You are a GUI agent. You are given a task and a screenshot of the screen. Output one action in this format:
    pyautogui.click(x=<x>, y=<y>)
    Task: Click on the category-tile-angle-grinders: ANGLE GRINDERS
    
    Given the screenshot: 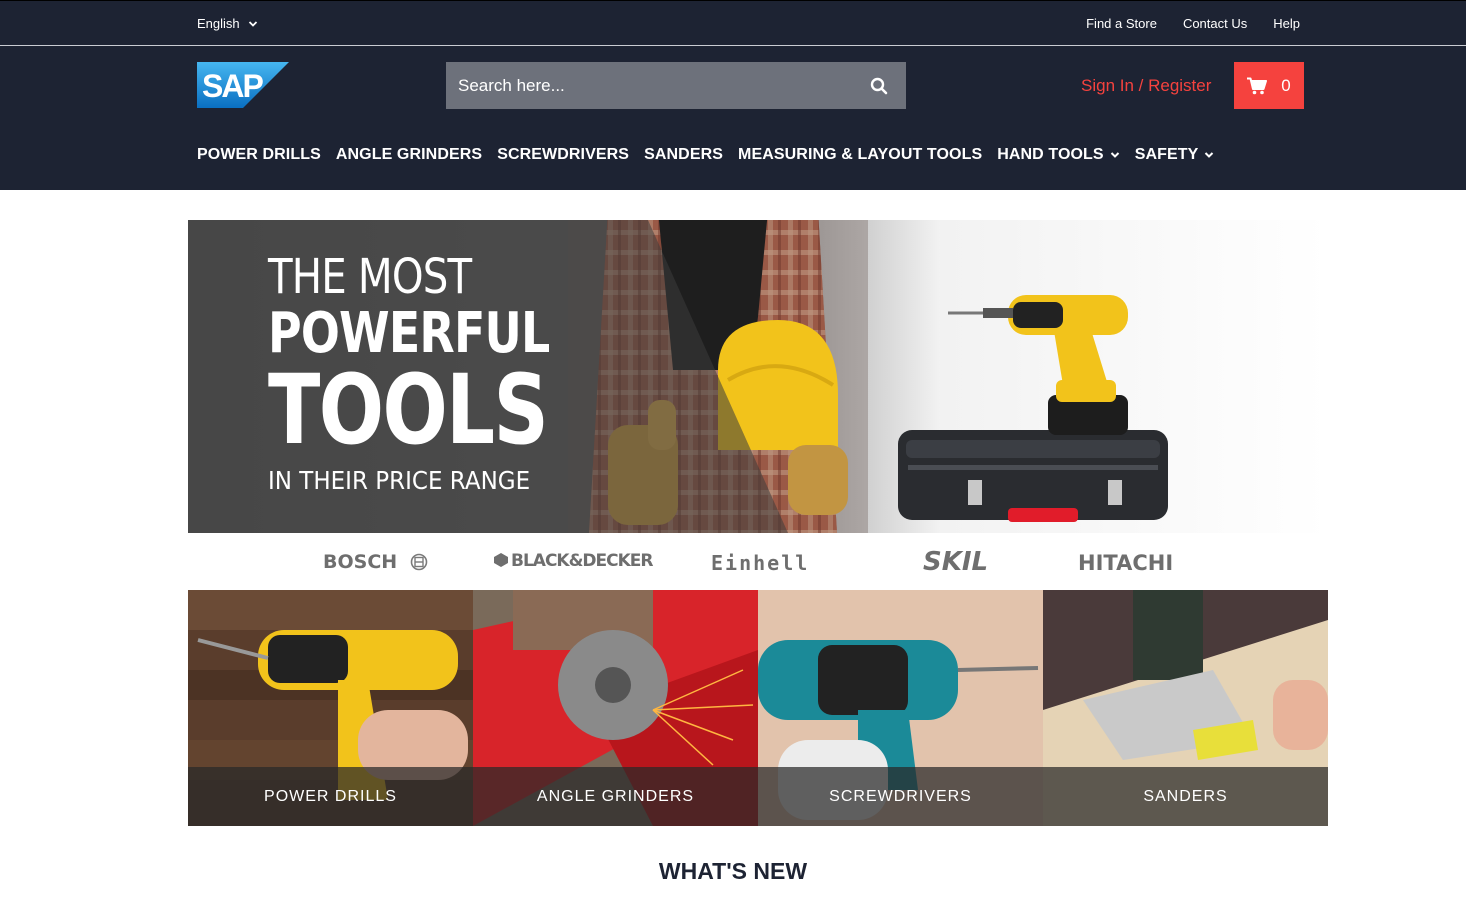 What is the action you would take?
    pyautogui.click(x=615, y=708)
    